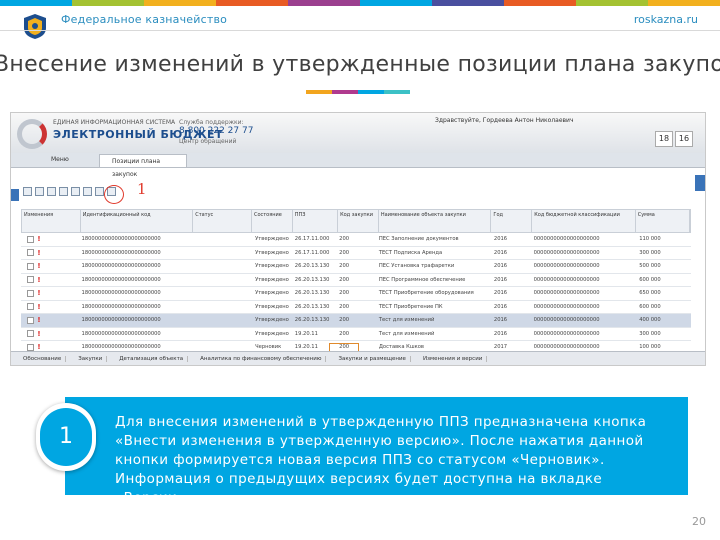 Image resolution: width=720 pixels, height=540 pixels. I want to click on title-decoration, so click(358, 92).